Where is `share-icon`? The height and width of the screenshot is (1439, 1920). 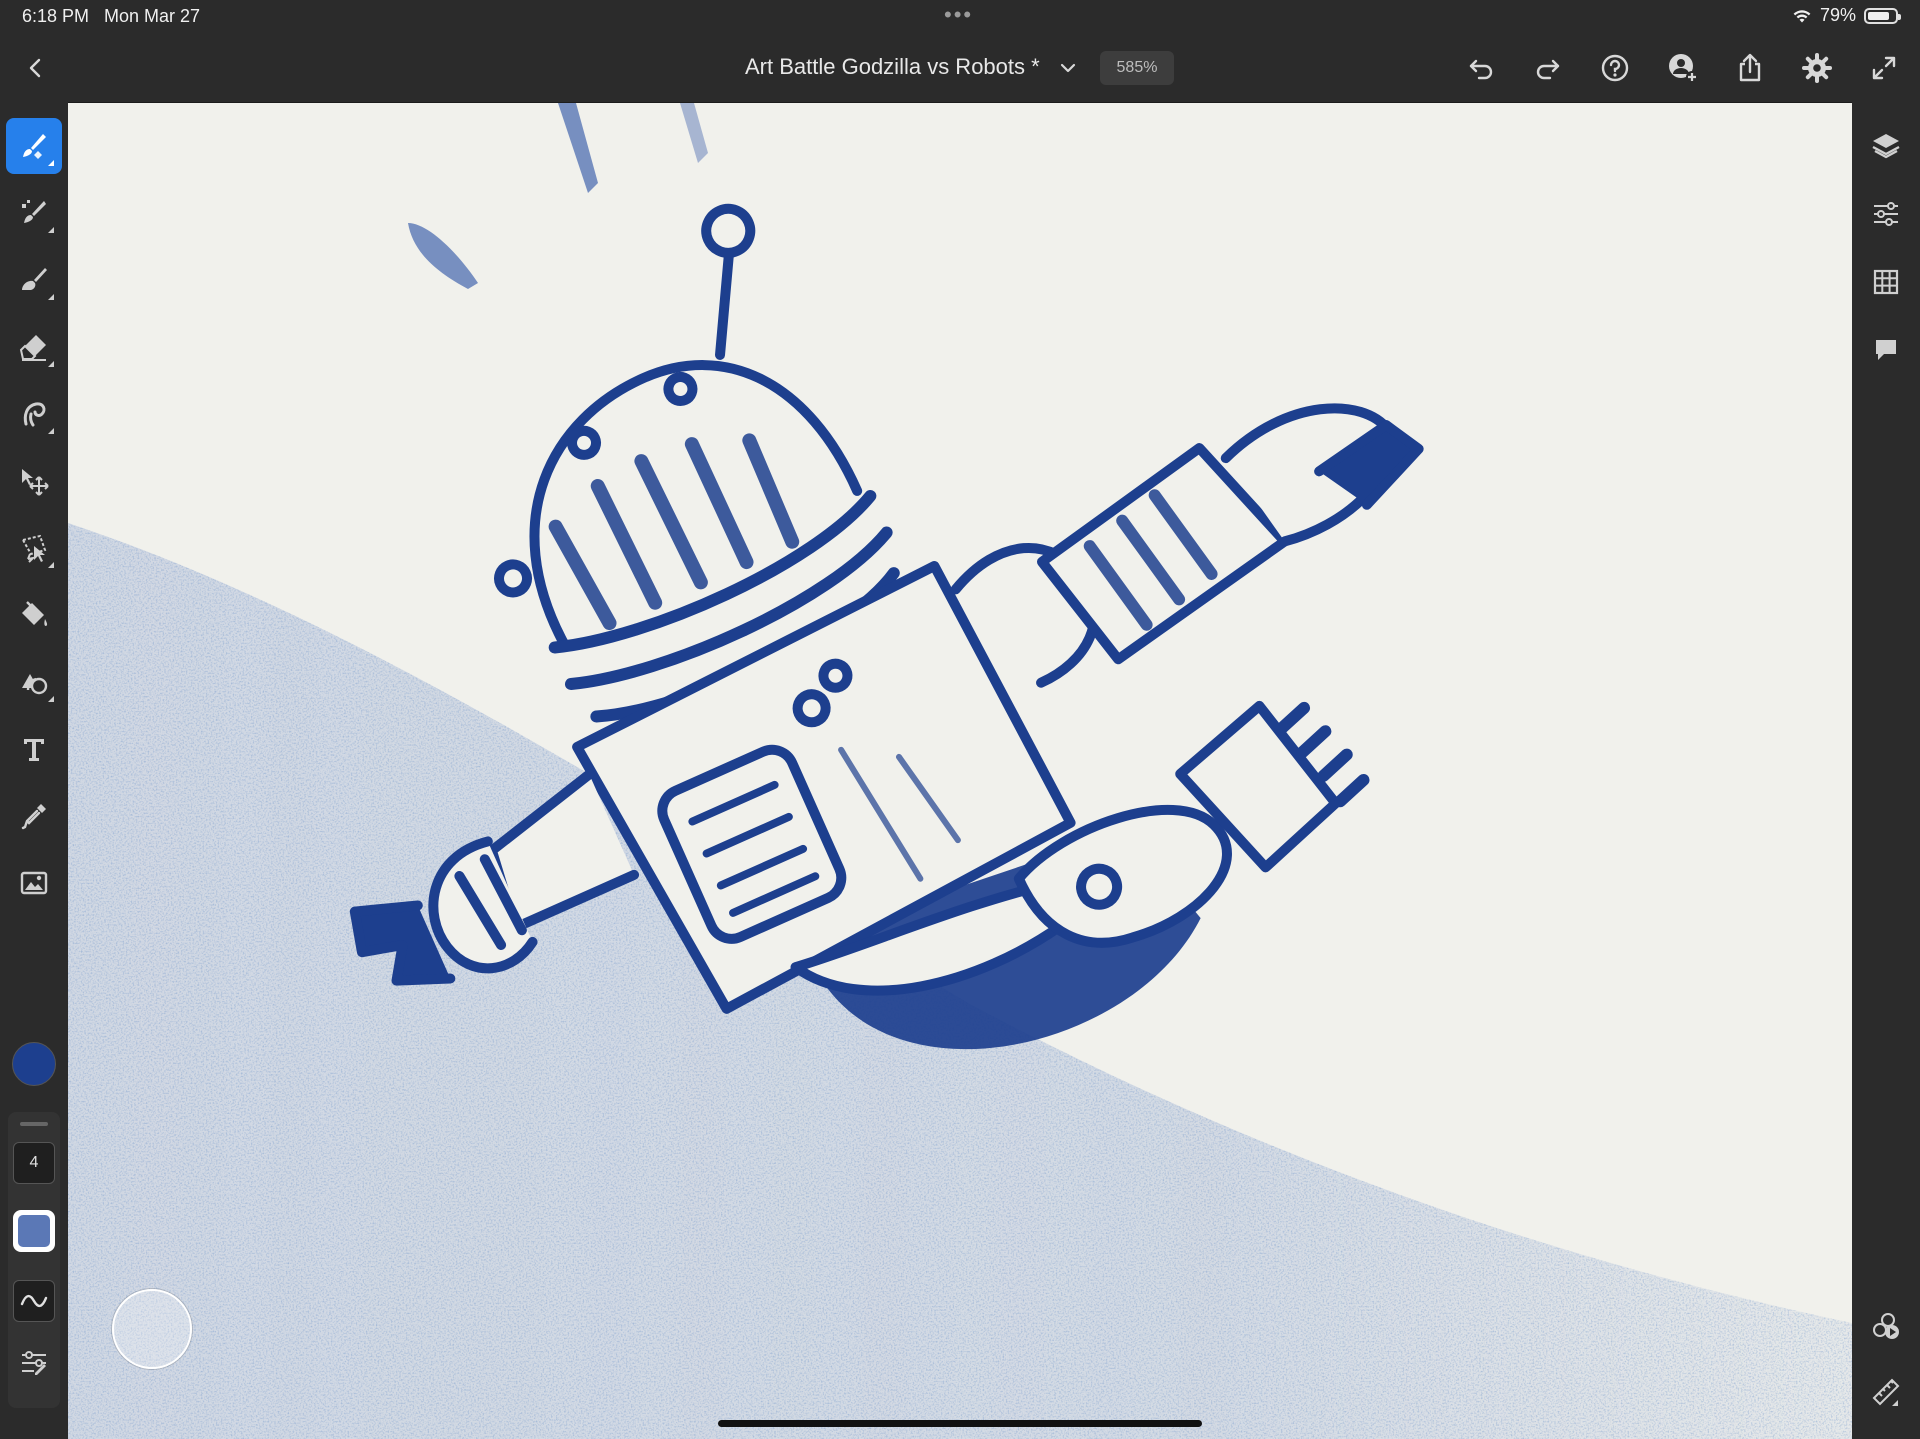 share-icon is located at coordinates (1750, 67).